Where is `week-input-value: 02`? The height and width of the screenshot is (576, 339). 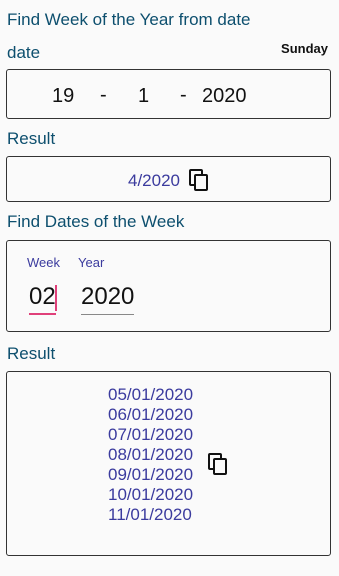
week-input-value: 02 is located at coordinates (42, 296).